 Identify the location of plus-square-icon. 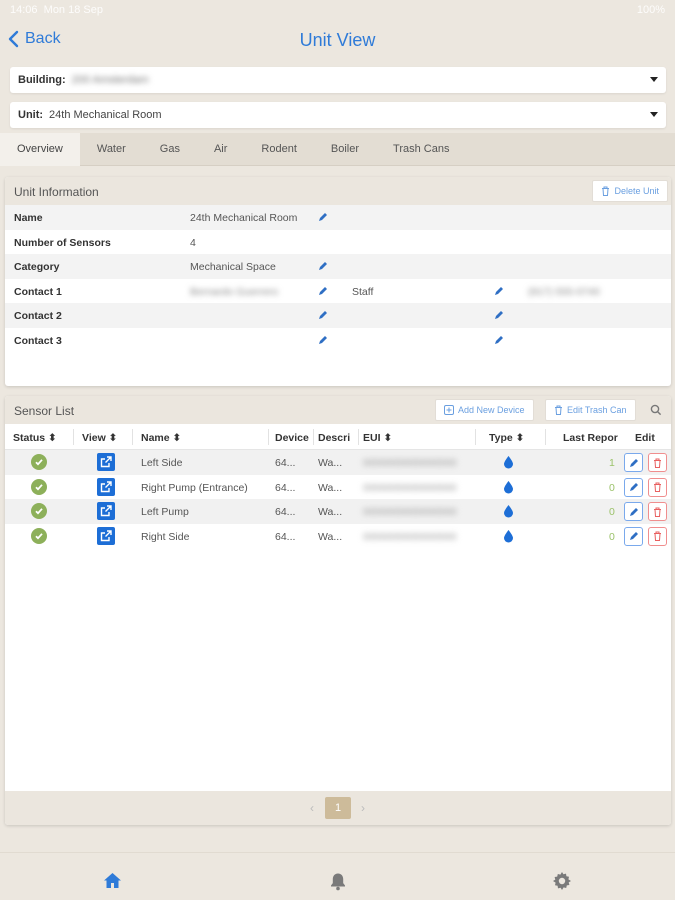
(449, 410).